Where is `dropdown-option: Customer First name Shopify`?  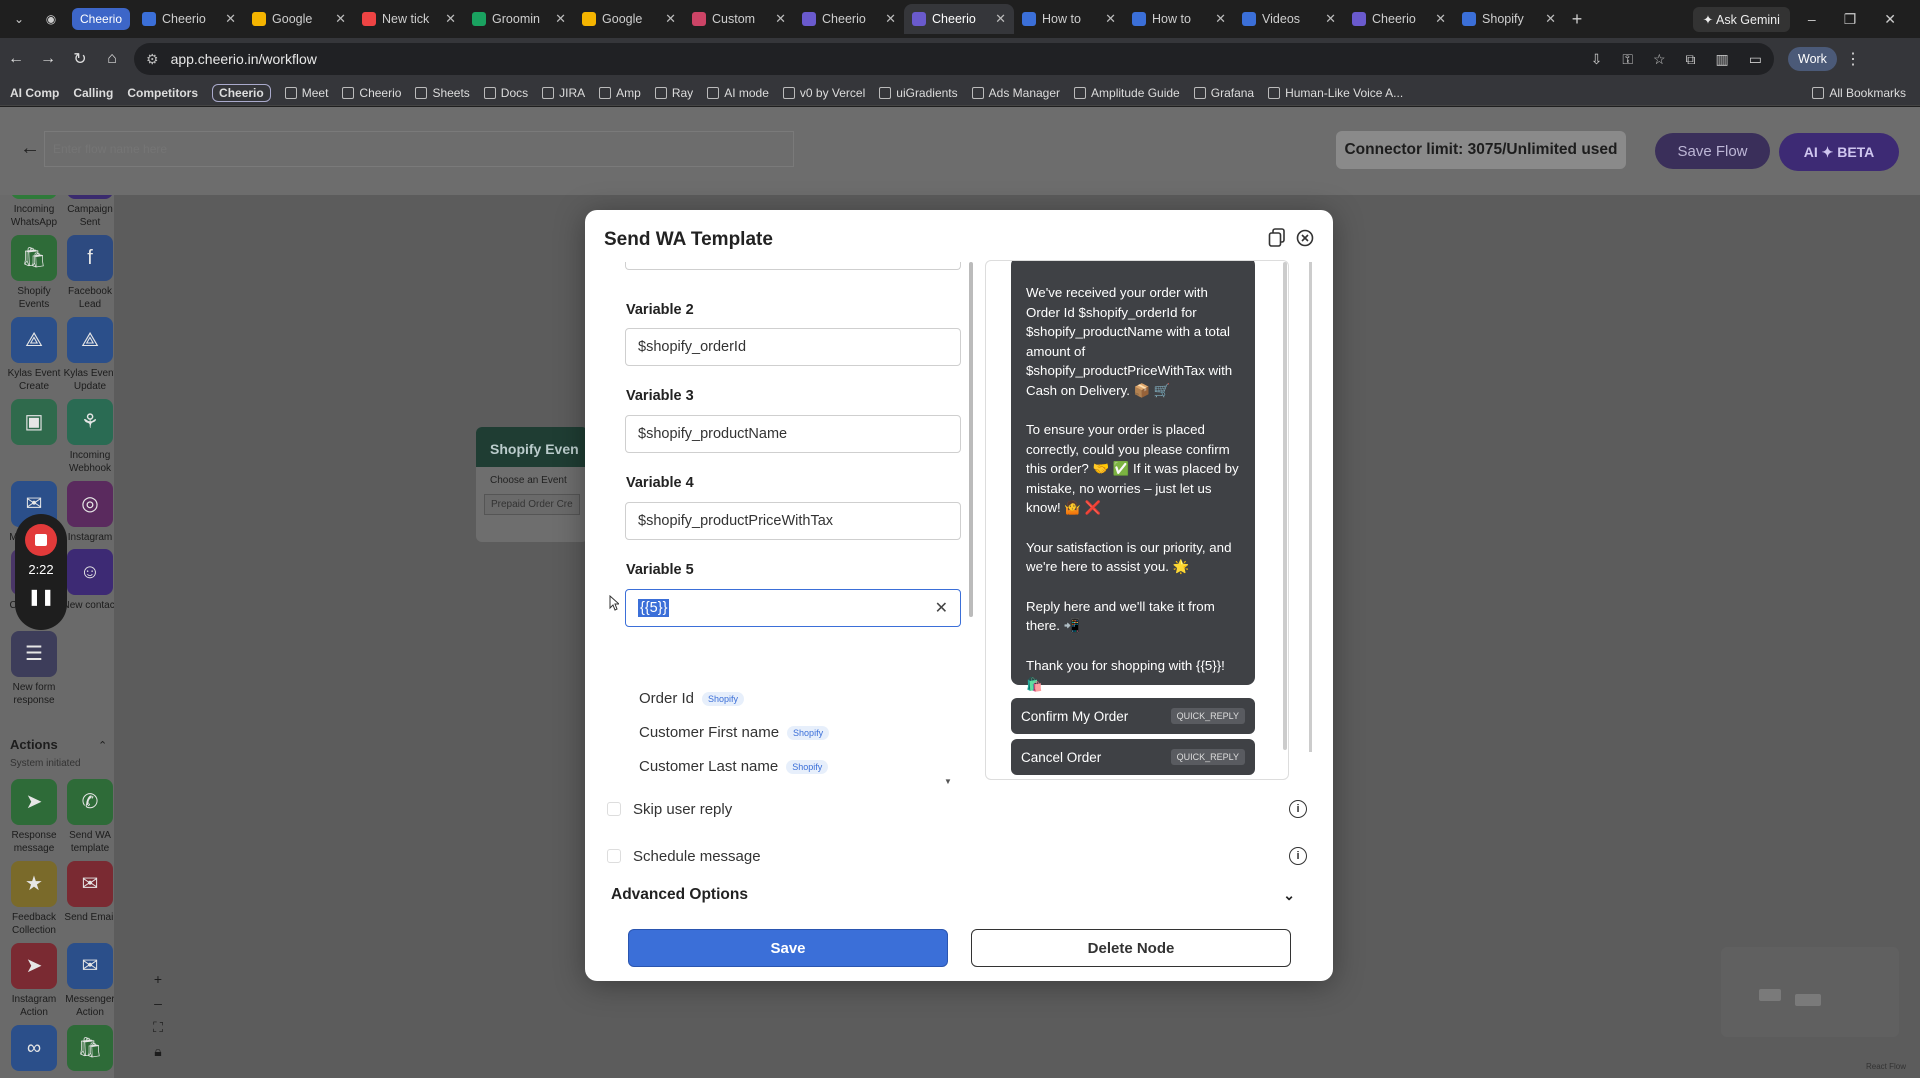
dropdown-option: Customer First name Shopify is located at coordinates (734, 732).